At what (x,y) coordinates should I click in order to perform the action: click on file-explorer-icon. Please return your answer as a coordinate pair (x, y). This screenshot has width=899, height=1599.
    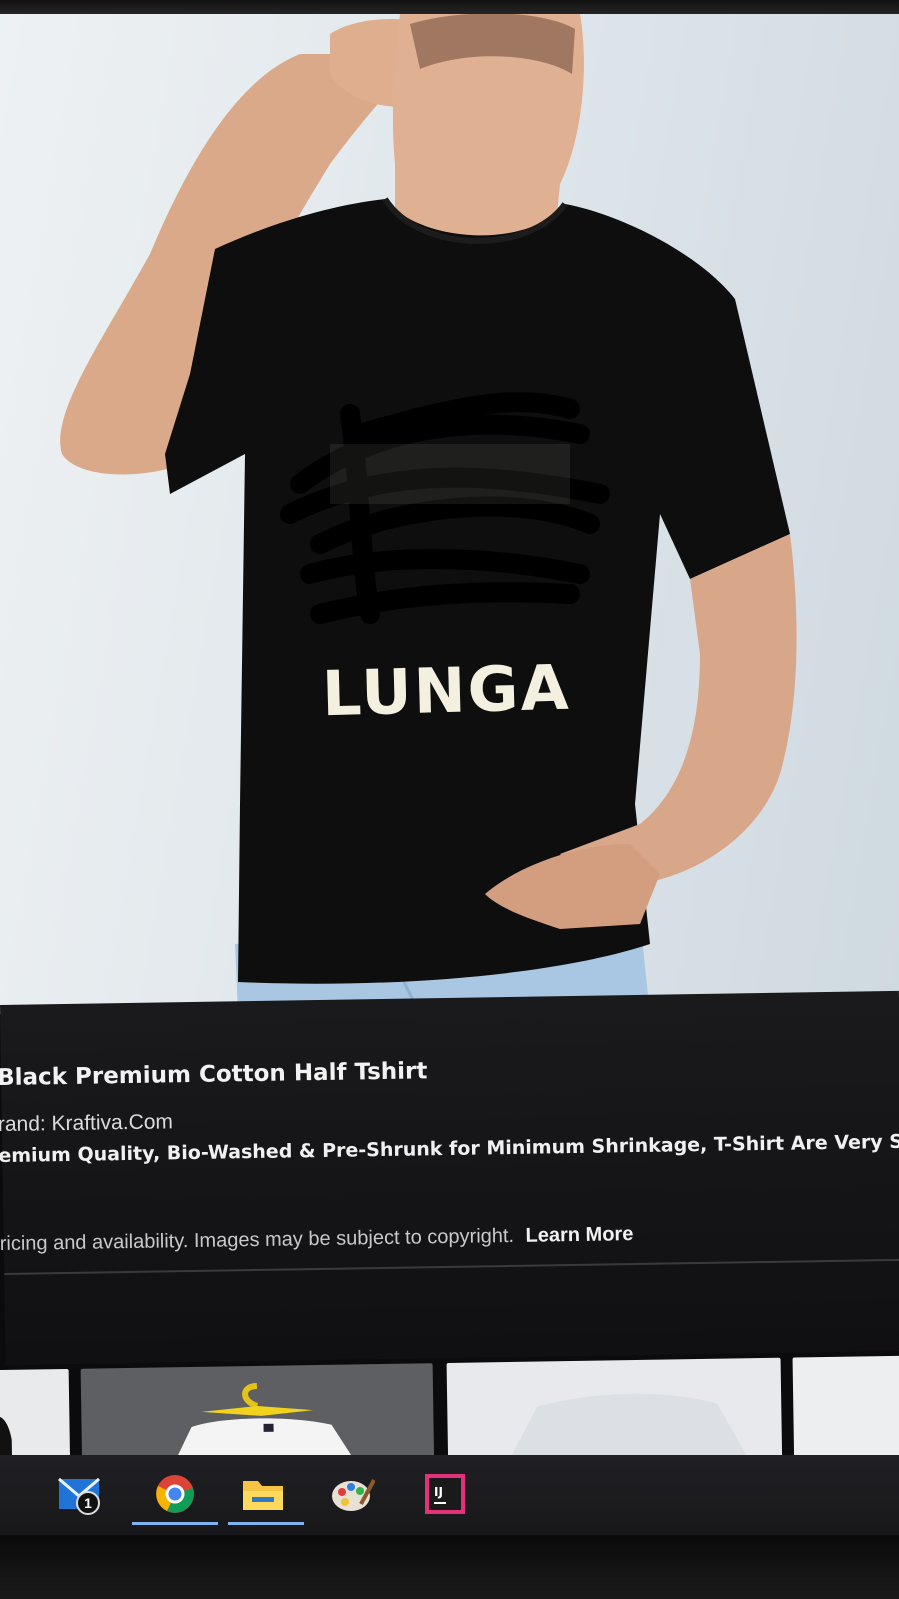
    Looking at the image, I should click on (263, 1494).